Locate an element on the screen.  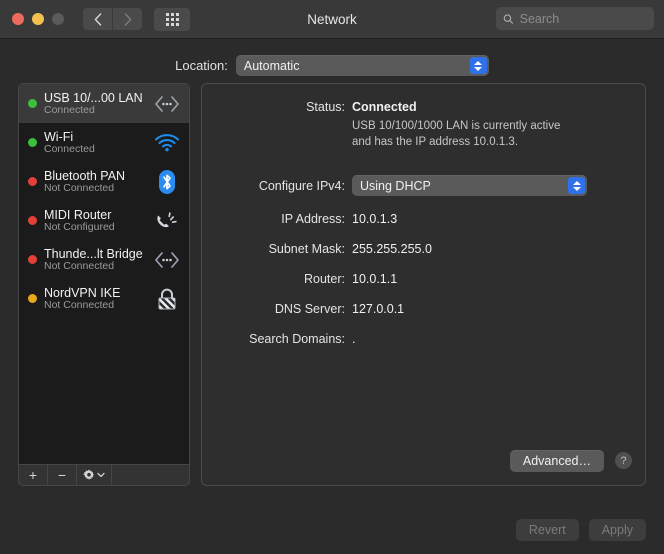
configure-ipv4-value: Using DHCP is located at coordinates (395, 185).